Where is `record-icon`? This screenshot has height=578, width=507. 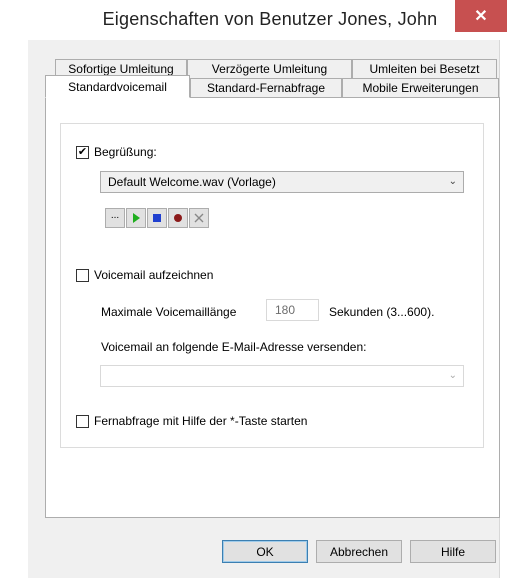
record-icon is located at coordinates (178, 218).